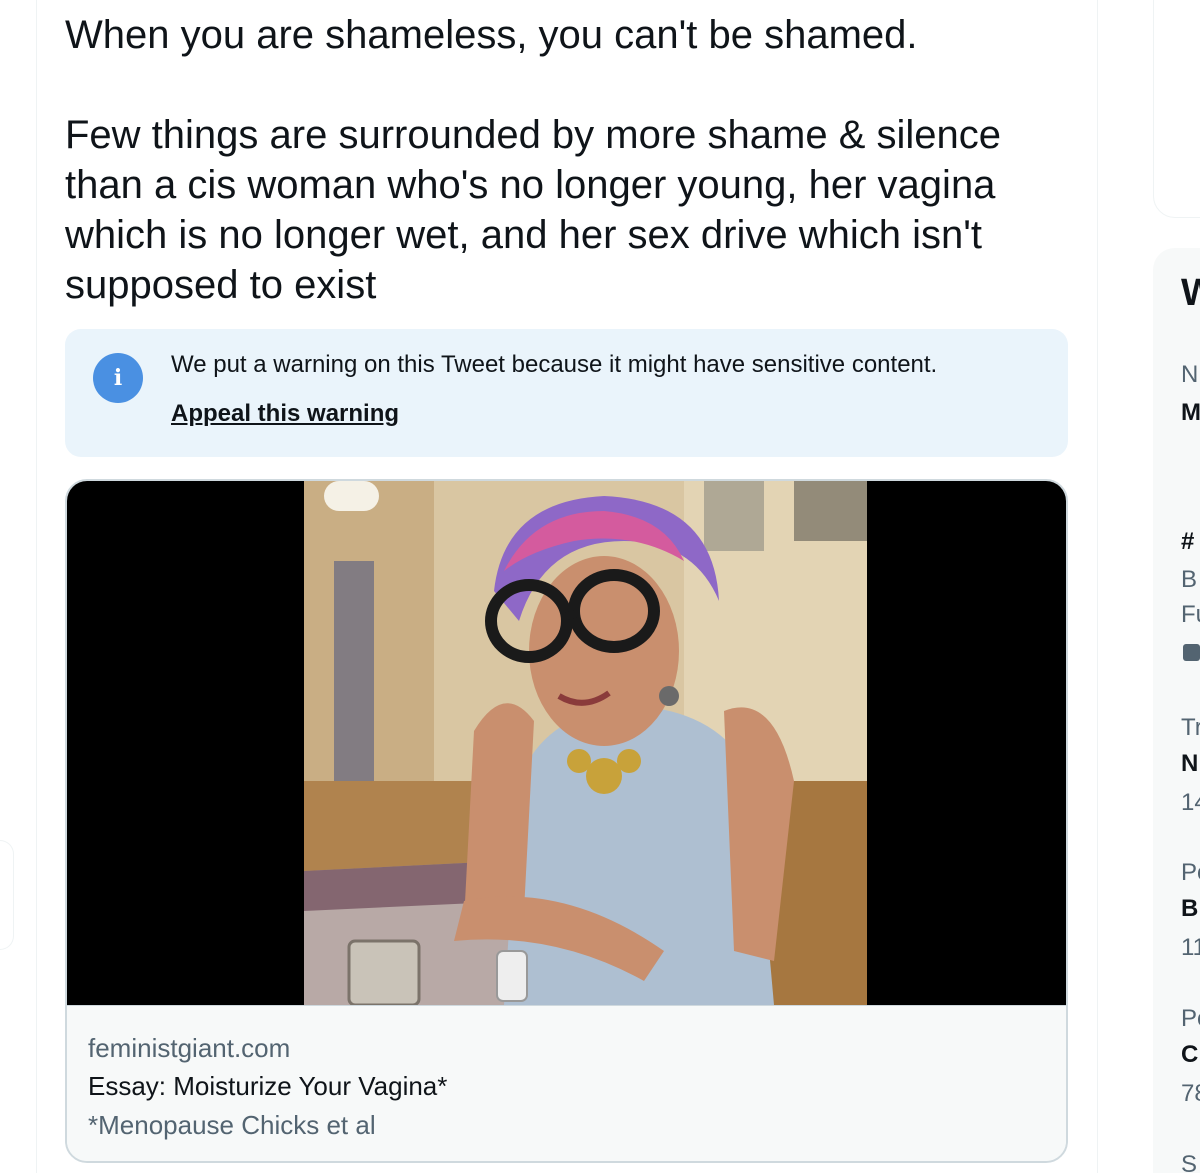  I want to click on trend-meta: Tr, so click(1190, 727).